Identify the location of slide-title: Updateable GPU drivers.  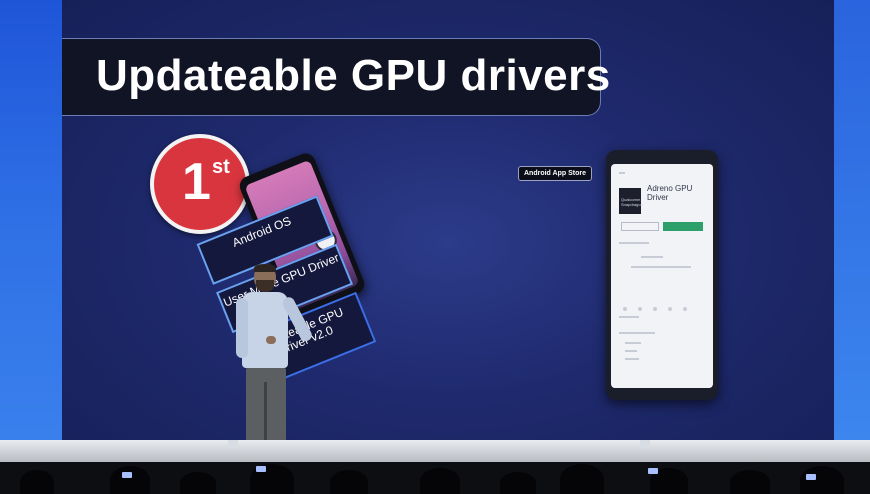
(353, 75).